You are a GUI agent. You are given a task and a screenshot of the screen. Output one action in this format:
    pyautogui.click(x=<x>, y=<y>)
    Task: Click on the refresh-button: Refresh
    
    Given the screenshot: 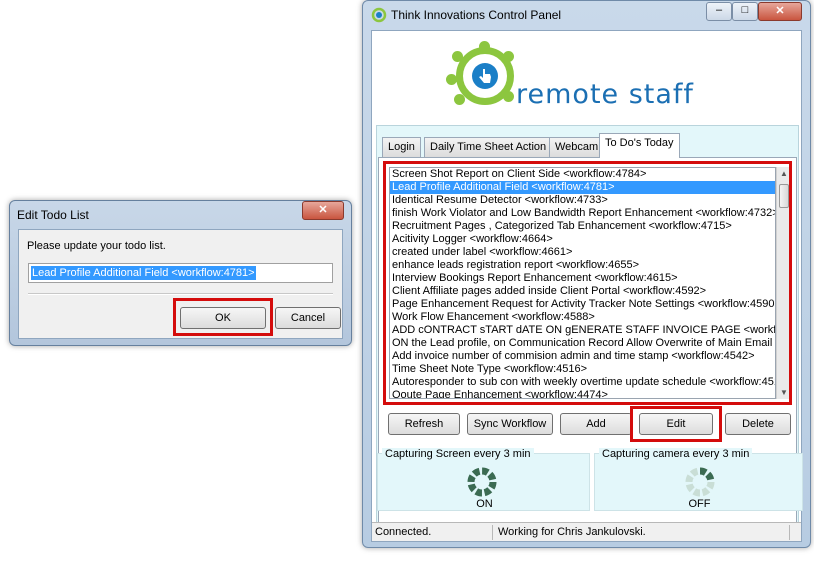 What is the action you would take?
    pyautogui.click(x=424, y=424)
    